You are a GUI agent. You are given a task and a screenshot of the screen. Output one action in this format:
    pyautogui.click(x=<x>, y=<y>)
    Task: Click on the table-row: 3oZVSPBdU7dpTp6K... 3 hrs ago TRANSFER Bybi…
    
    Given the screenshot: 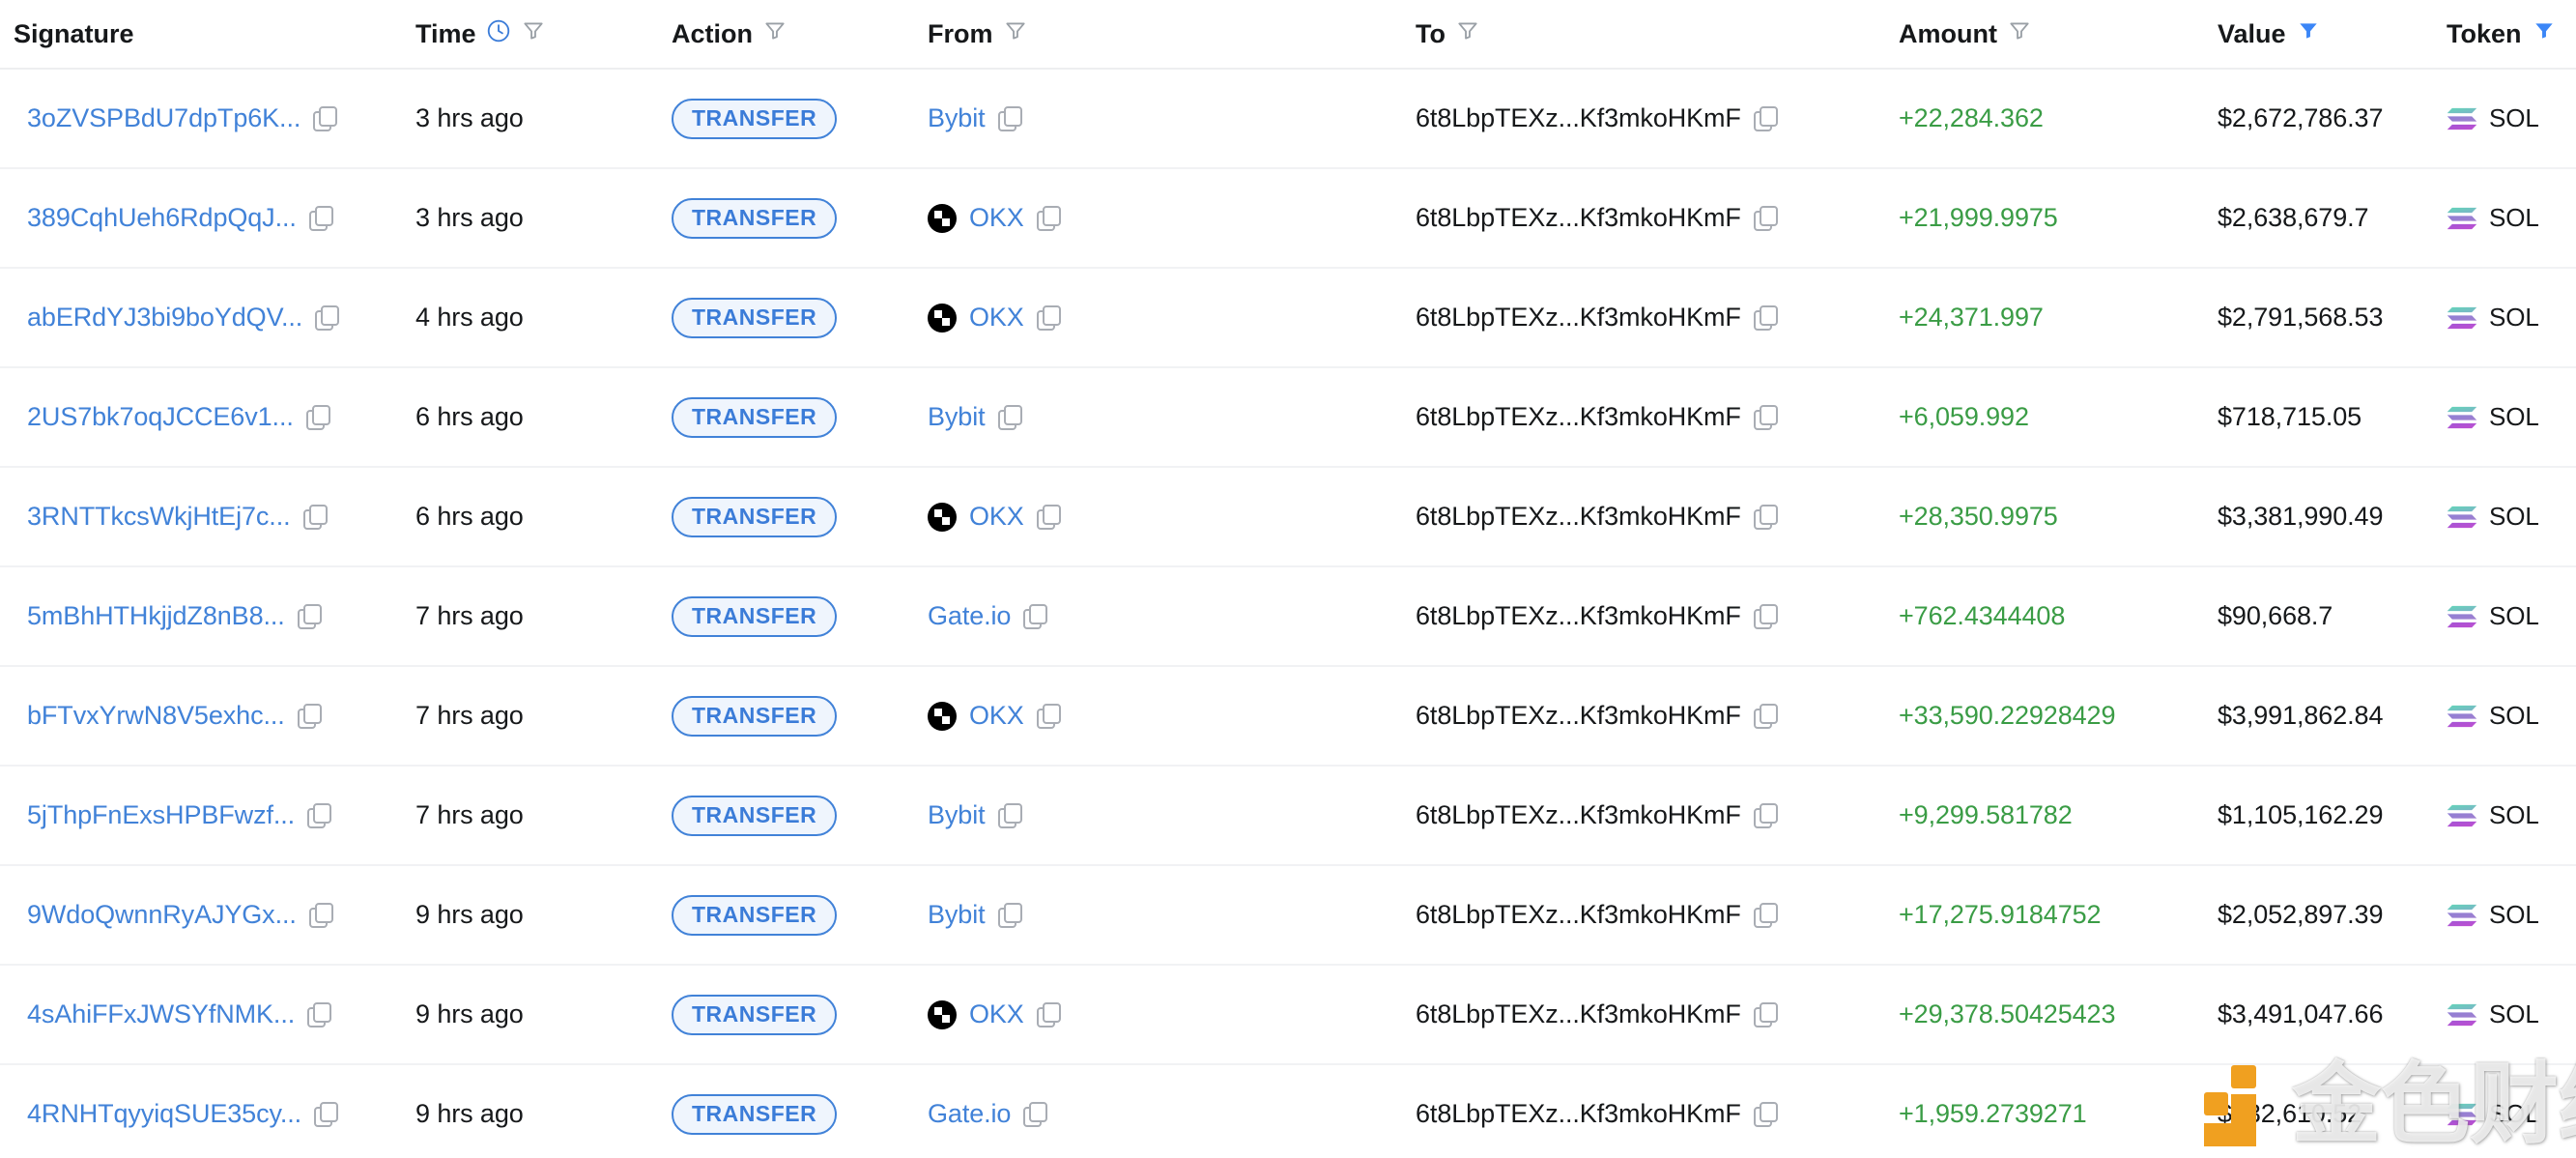 What is the action you would take?
    pyautogui.click(x=1288, y=119)
    